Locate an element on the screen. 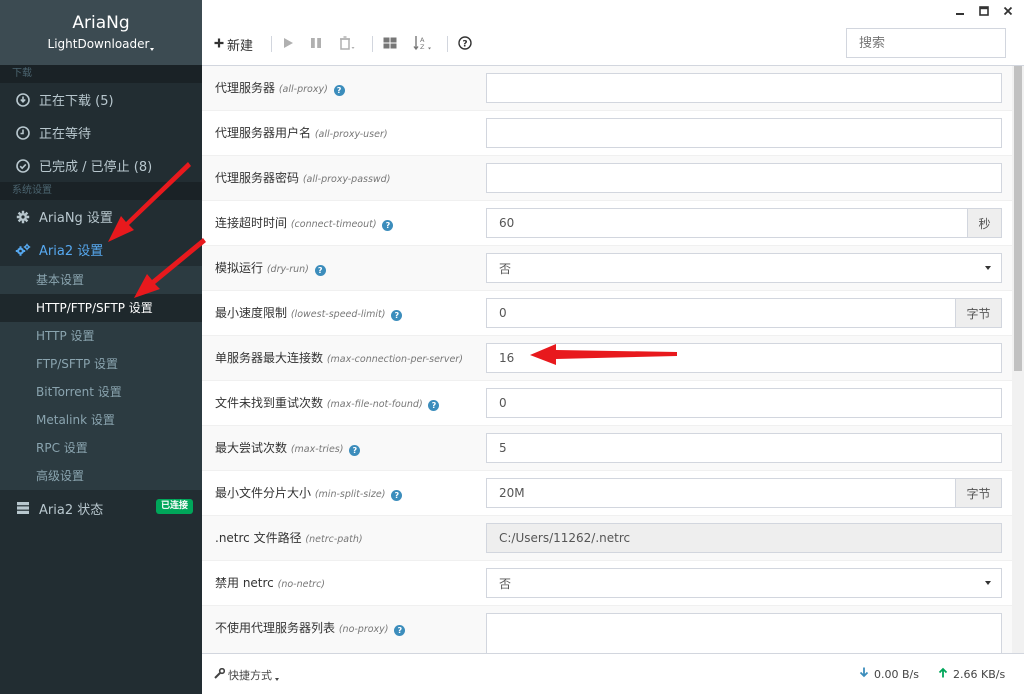 This screenshot has height=694, width=1024. setting-key: (connect-timeout) is located at coordinates (333, 224).